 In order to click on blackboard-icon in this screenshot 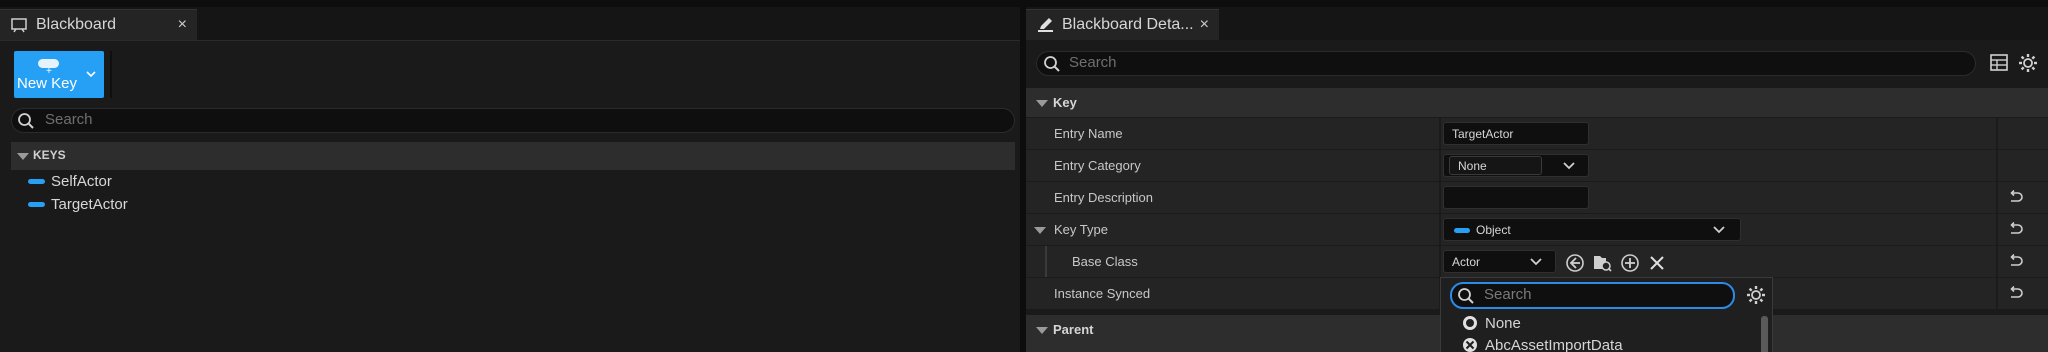, I will do `click(19, 25)`.